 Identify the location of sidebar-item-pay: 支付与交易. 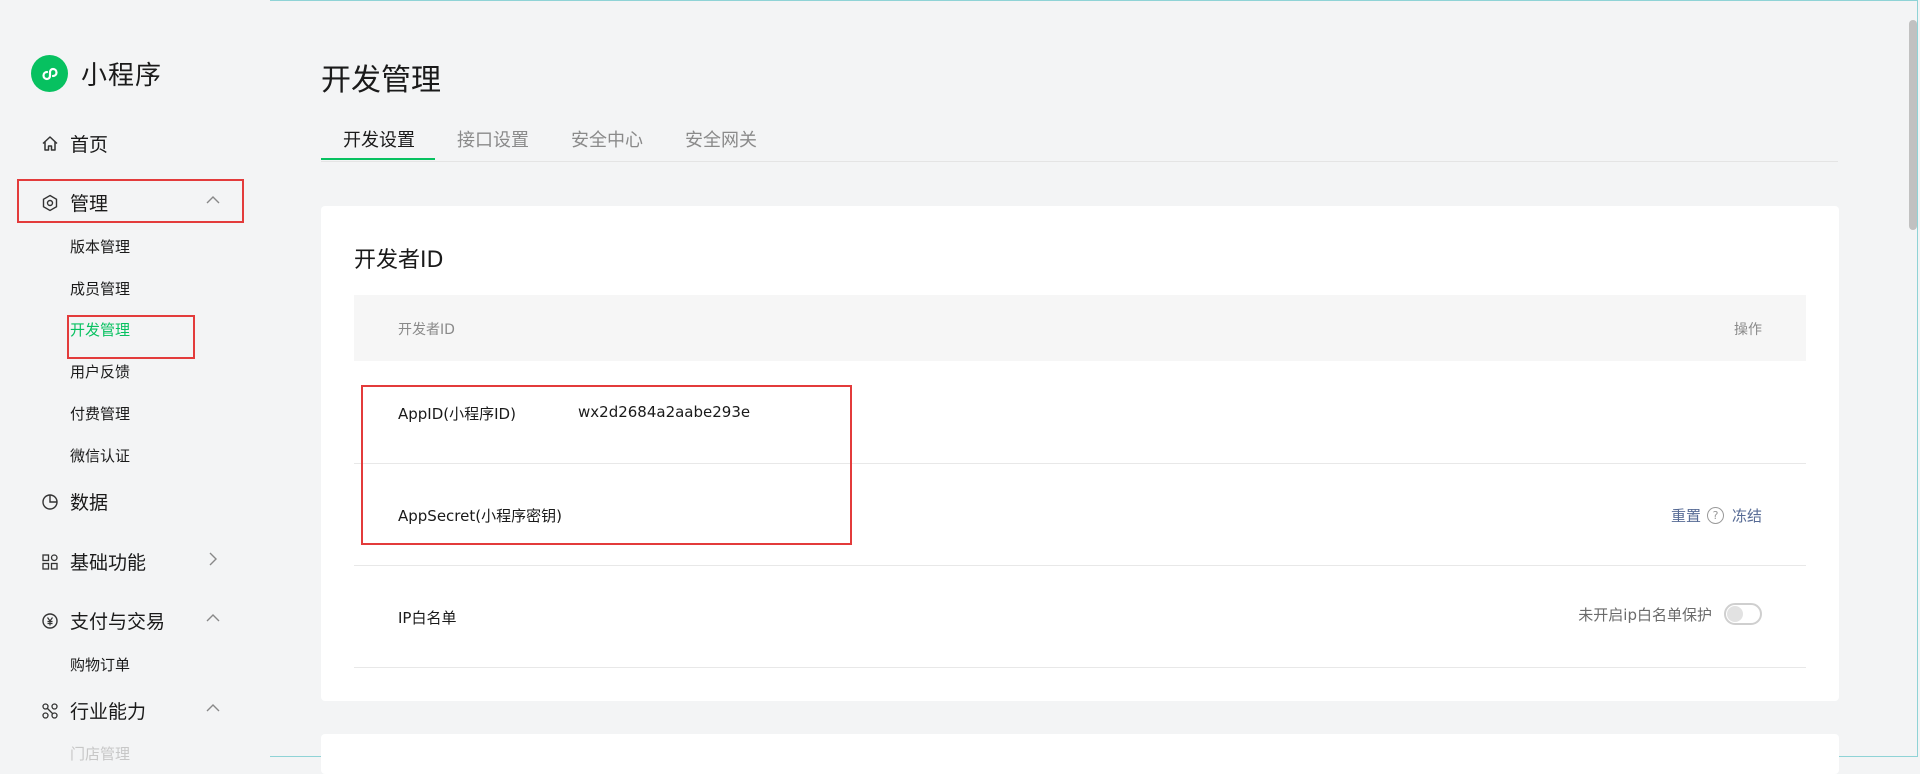
(102, 620).